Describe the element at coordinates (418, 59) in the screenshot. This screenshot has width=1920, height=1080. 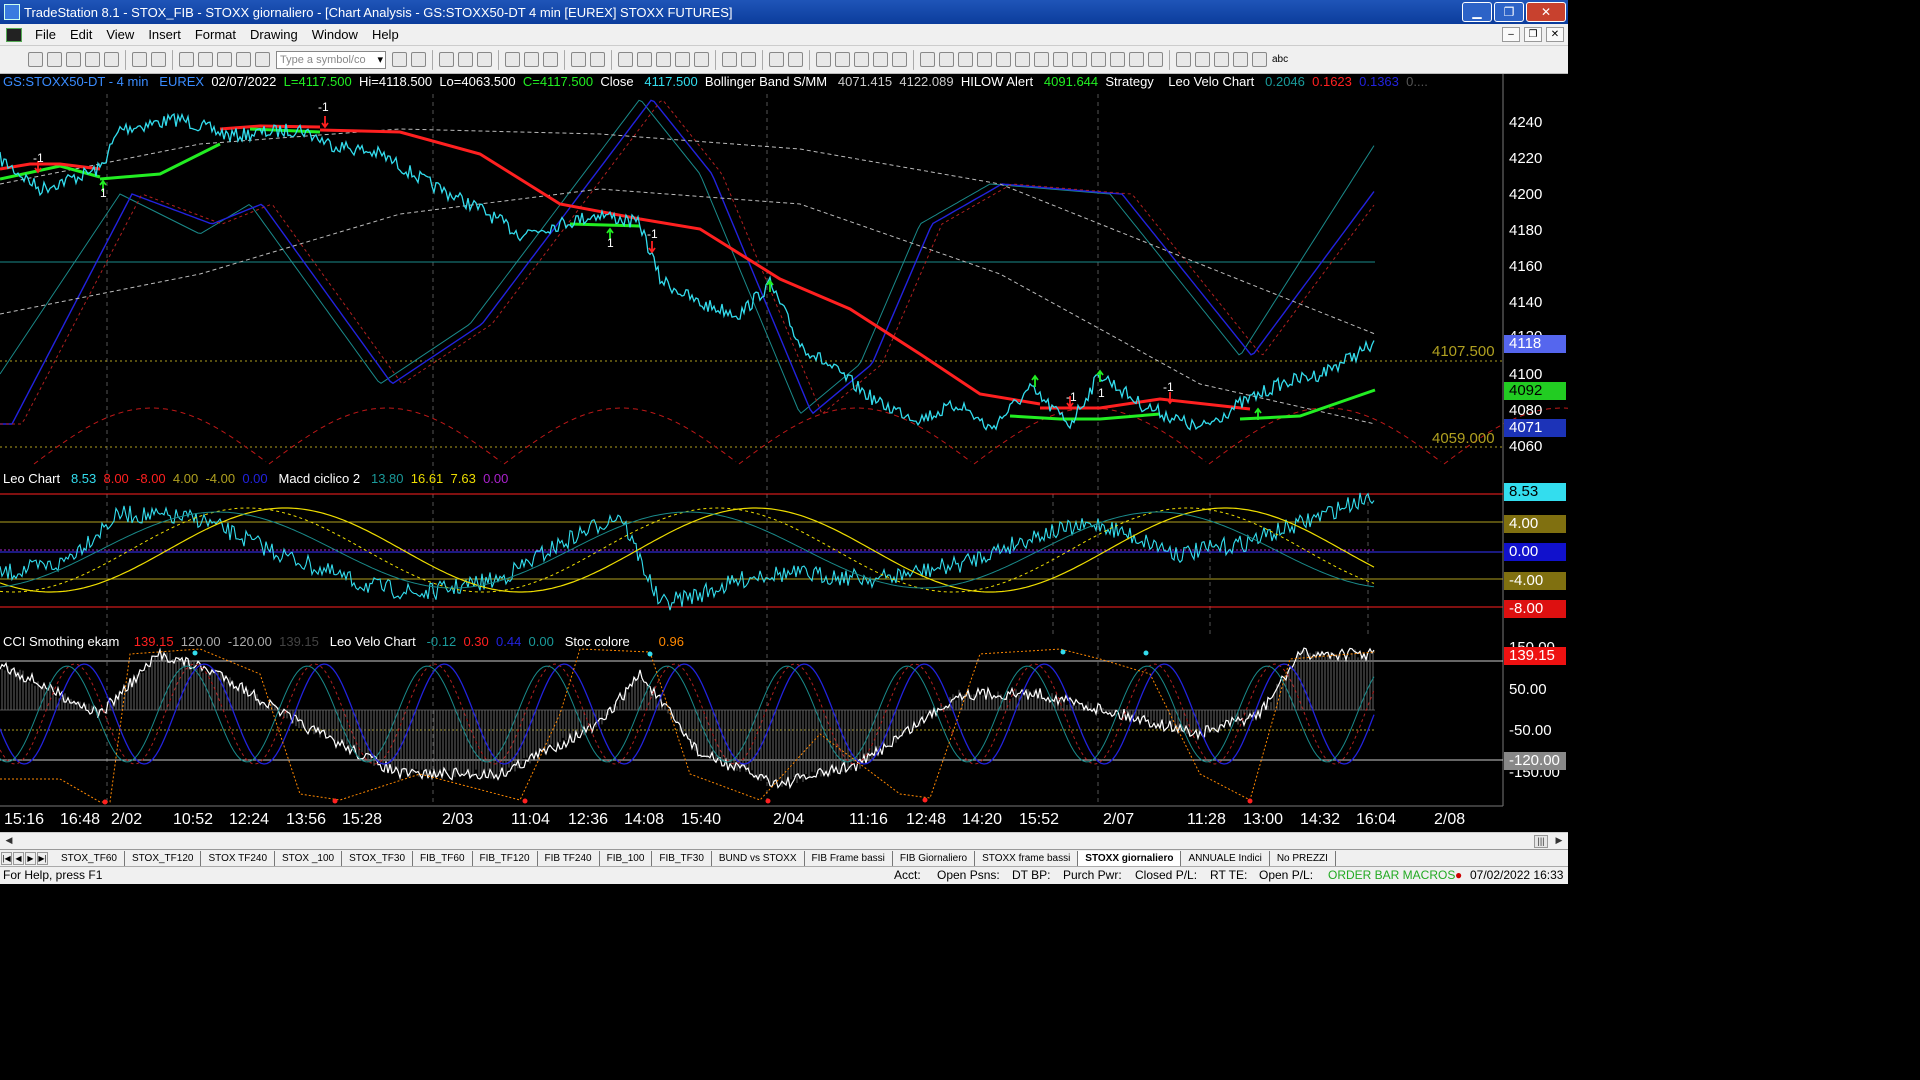
I see `symbol-lookup-icon` at that location.